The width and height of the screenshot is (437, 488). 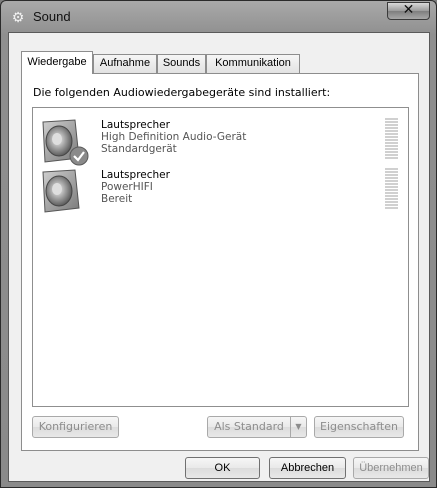 I want to click on sound-app-icon: ⚙, so click(x=18, y=18).